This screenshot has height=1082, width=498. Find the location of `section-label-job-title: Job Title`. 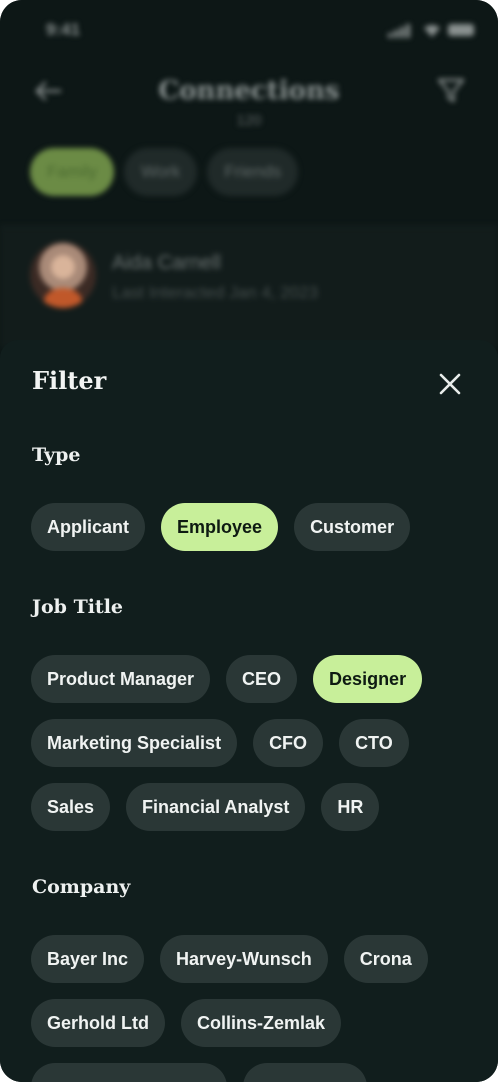

section-label-job-title: Job Title is located at coordinates (78, 607).